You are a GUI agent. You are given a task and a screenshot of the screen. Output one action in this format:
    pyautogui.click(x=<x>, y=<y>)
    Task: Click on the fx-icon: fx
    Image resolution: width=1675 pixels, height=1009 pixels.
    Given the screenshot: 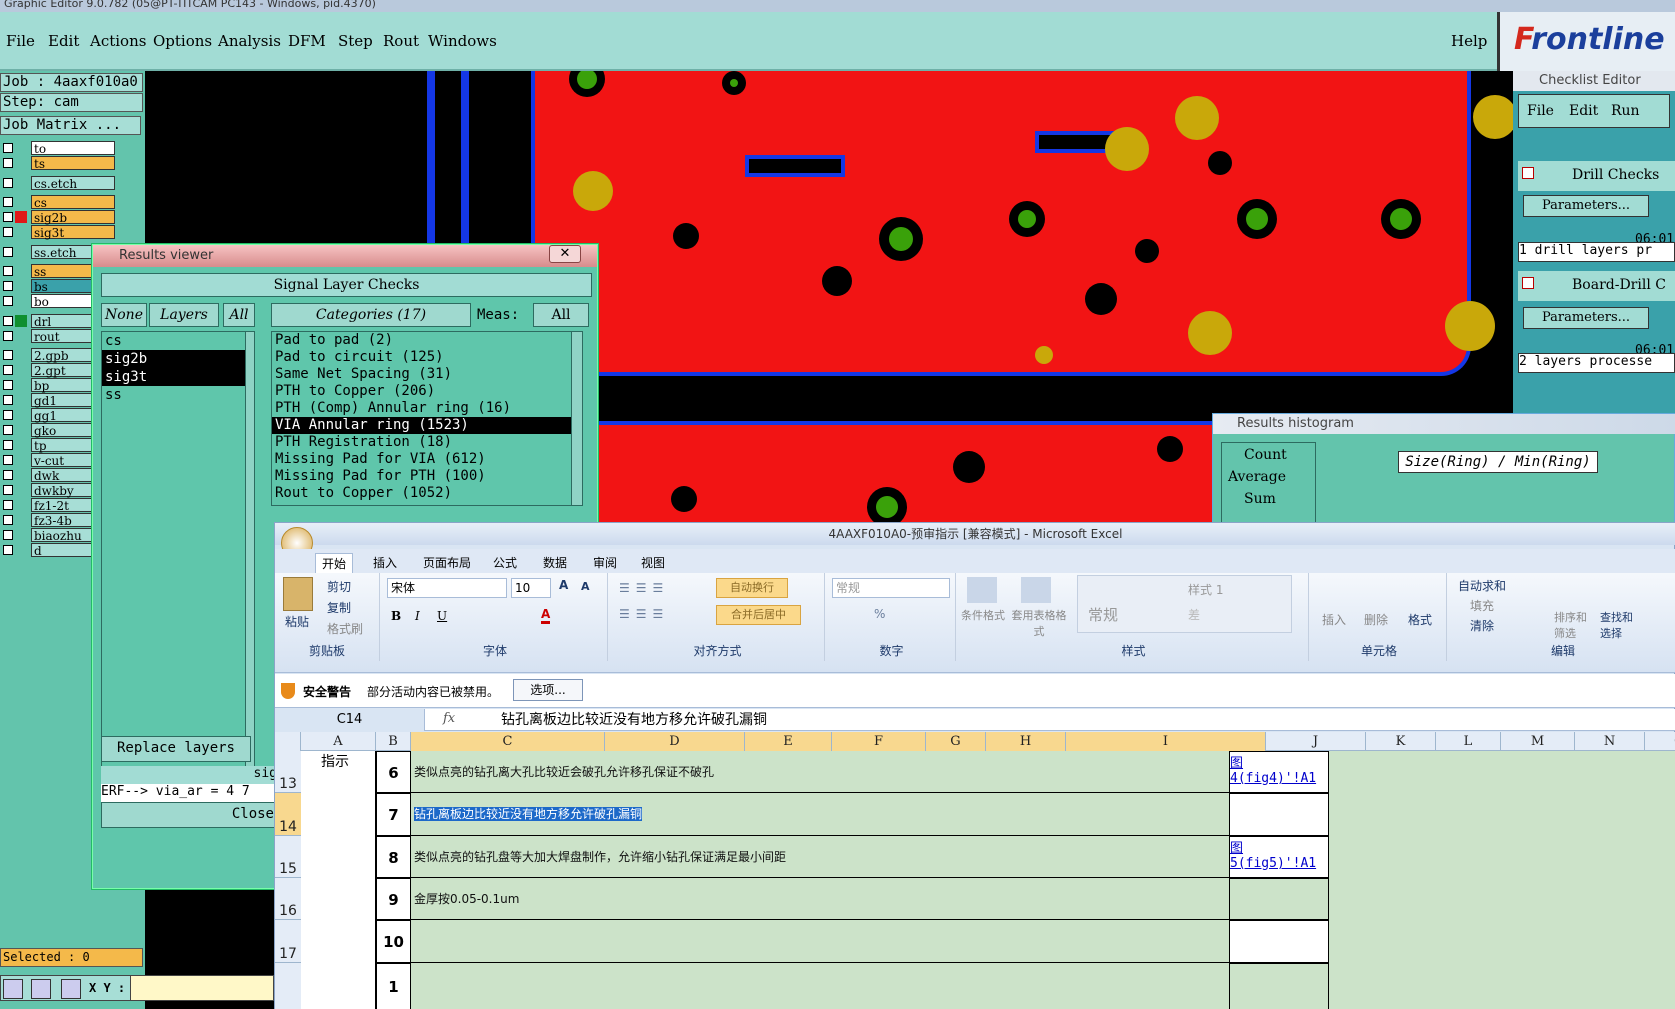 What is the action you would take?
    pyautogui.click(x=449, y=718)
    